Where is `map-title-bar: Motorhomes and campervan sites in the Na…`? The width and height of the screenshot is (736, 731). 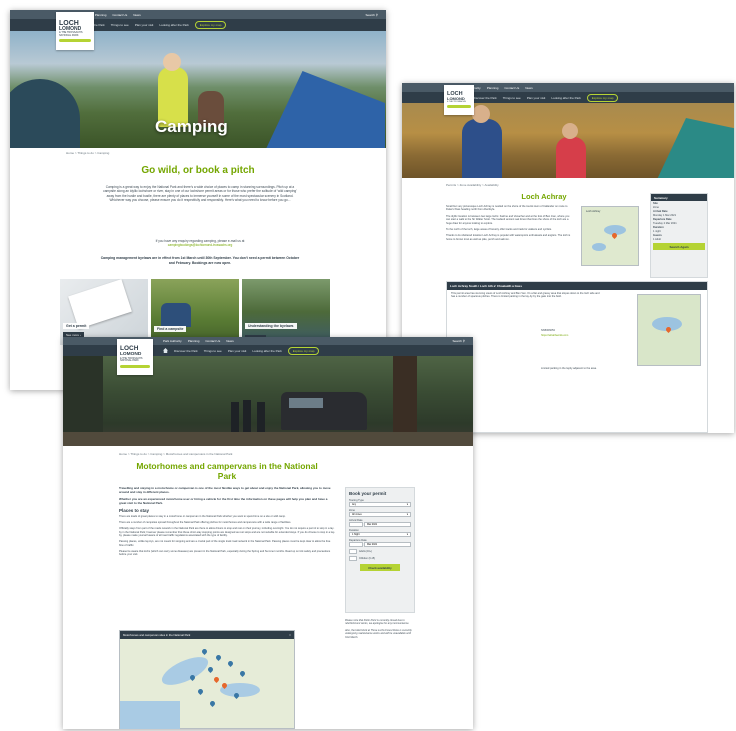 map-title-bar: Motorhomes and campervan sites in the Na… is located at coordinates (207, 635).